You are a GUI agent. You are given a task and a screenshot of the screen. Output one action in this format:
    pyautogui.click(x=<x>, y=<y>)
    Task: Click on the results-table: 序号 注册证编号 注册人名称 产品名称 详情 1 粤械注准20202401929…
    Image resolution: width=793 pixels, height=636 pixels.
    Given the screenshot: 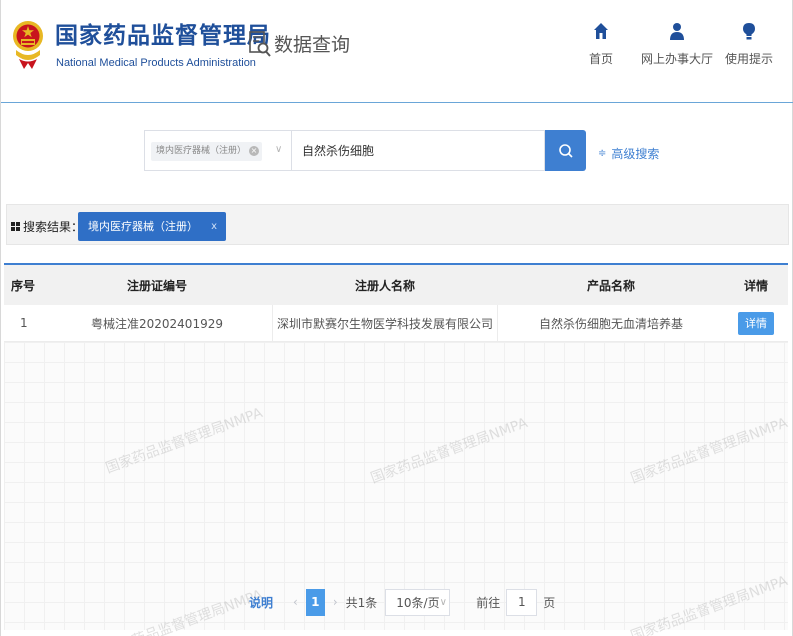 What is the action you would take?
    pyautogui.click(x=396, y=302)
    